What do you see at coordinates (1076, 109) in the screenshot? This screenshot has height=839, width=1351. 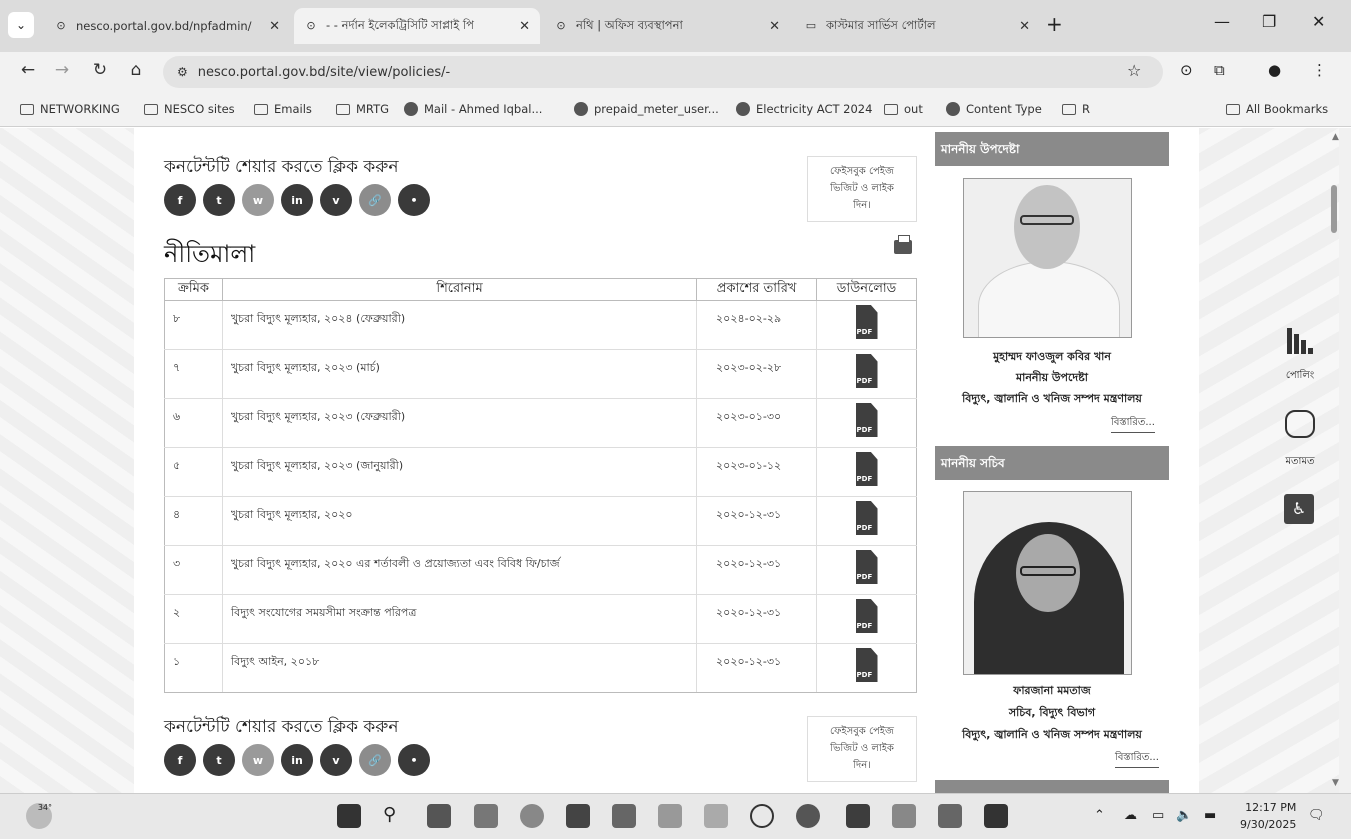 I see `bookmark-folder: R` at bounding box center [1076, 109].